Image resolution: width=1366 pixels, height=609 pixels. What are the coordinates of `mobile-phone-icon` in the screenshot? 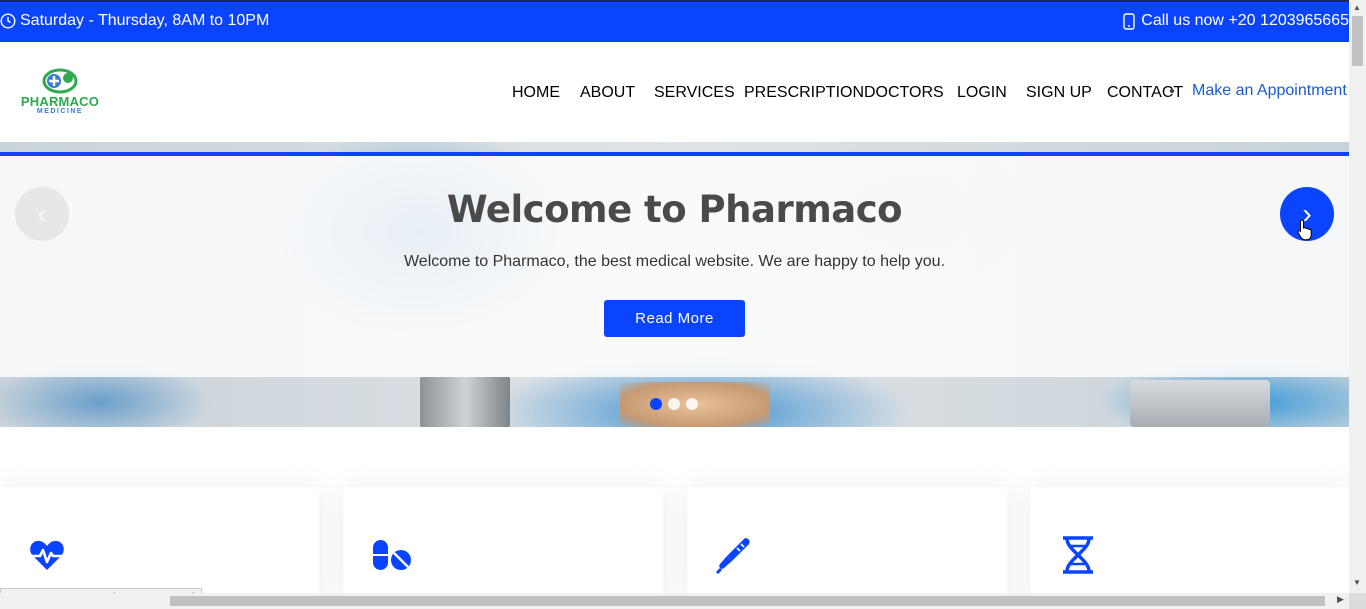 It's located at (1129, 21).